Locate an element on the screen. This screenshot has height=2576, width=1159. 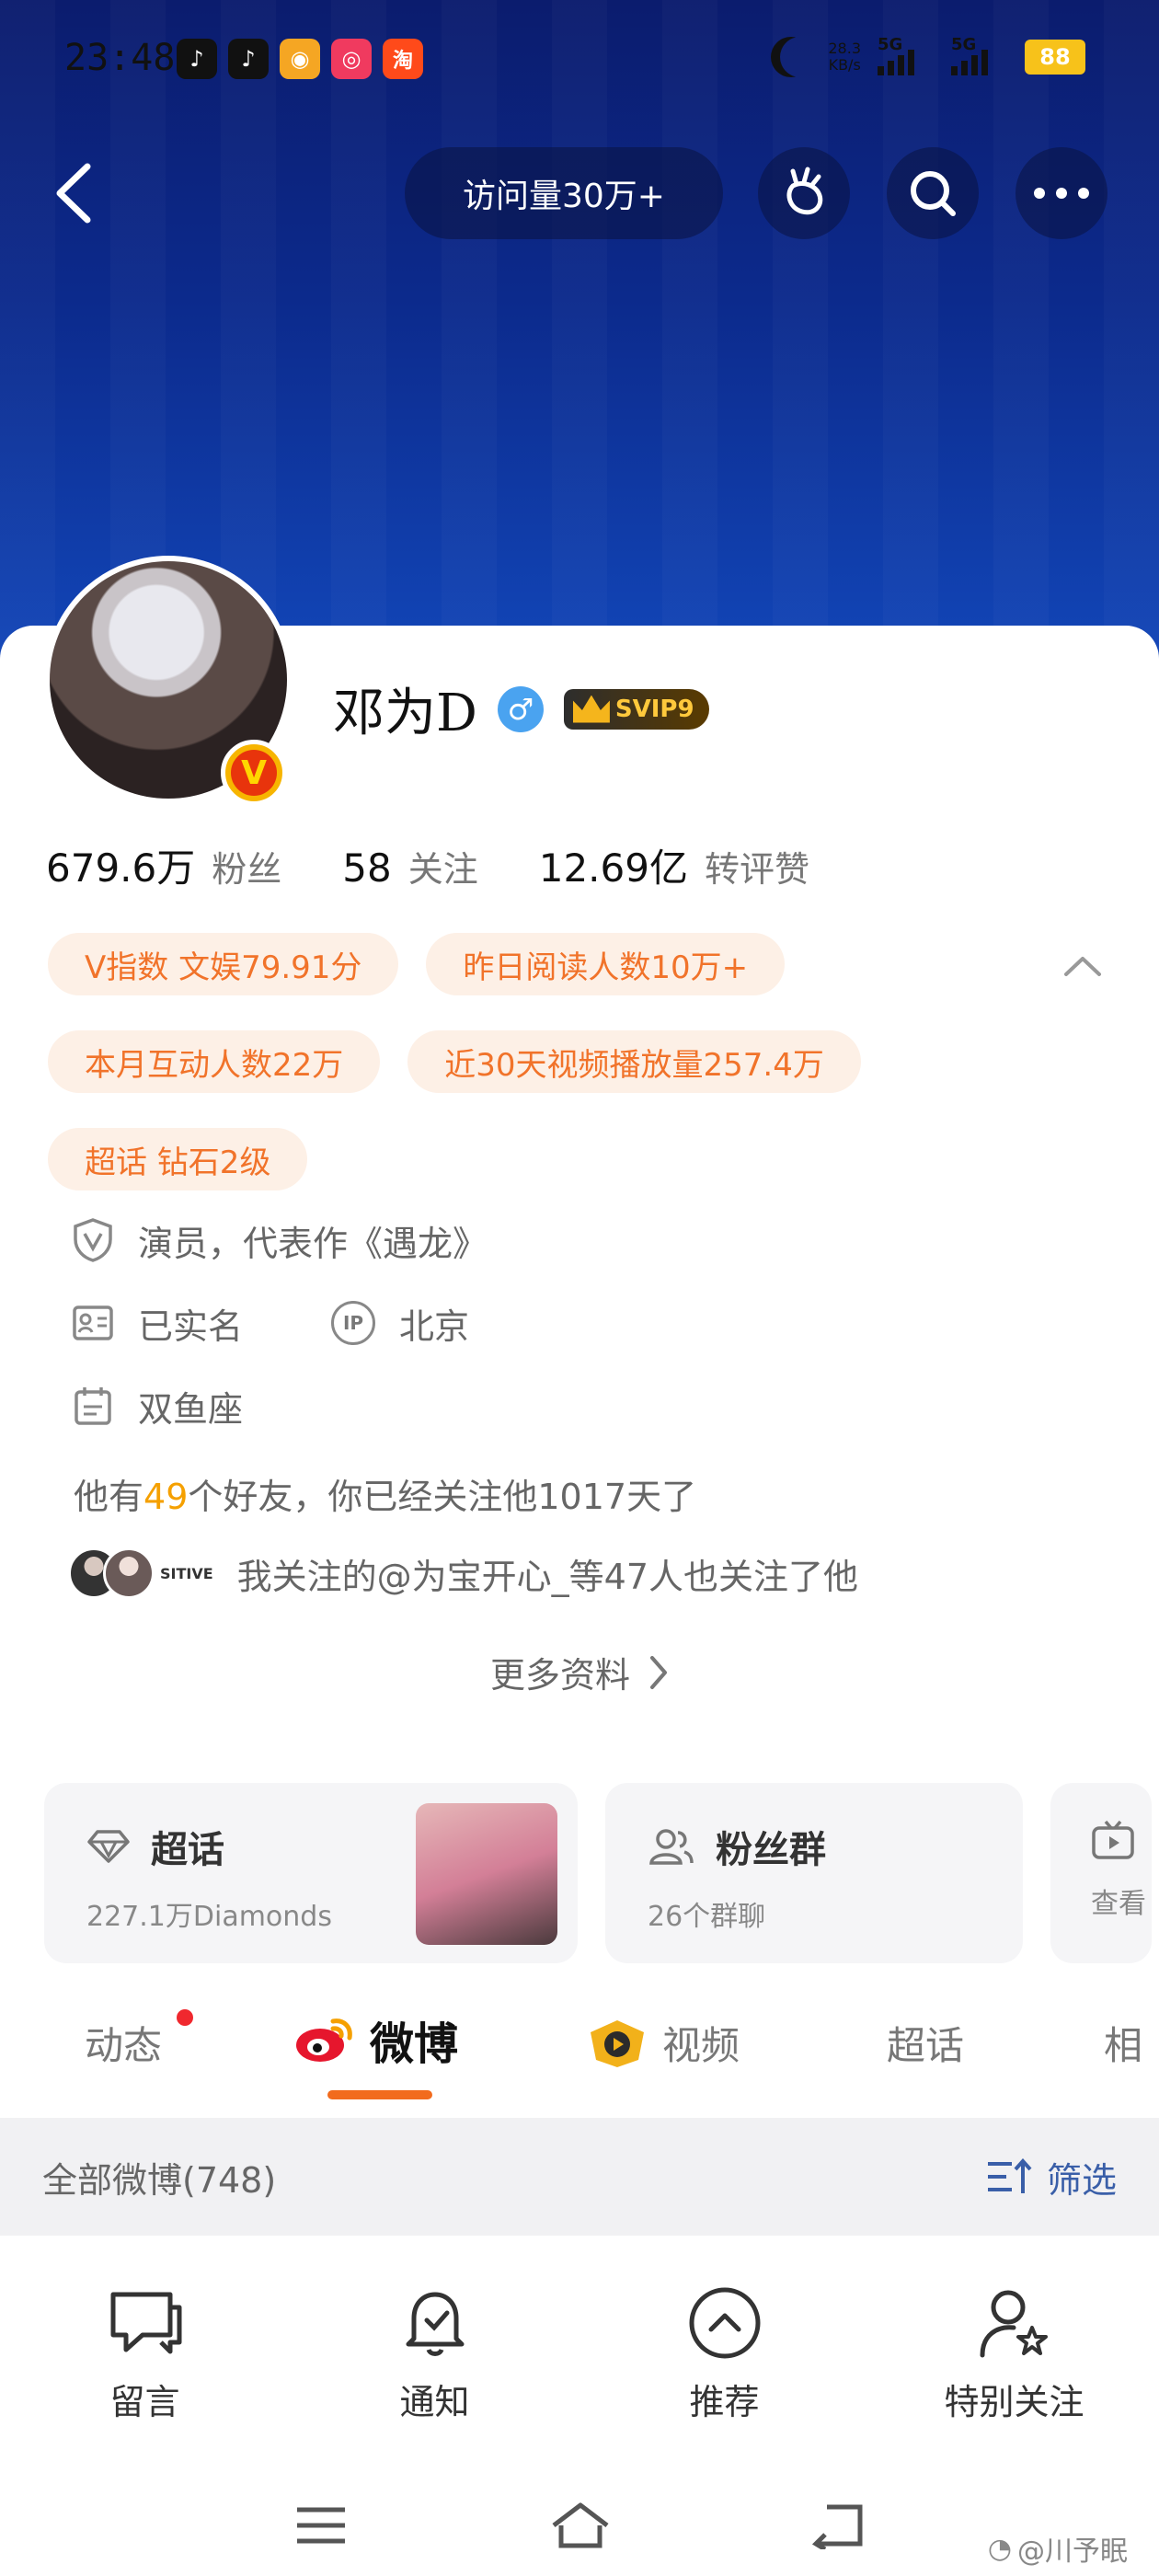
tab-album: 相 is located at coordinates (1123, 2043).